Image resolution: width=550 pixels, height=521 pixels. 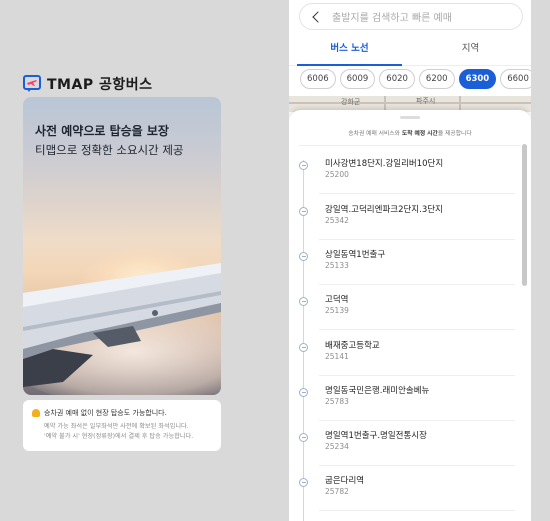 I want to click on hero-title: 사전 예약으로 탑승을 보장, so click(x=102, y=131).